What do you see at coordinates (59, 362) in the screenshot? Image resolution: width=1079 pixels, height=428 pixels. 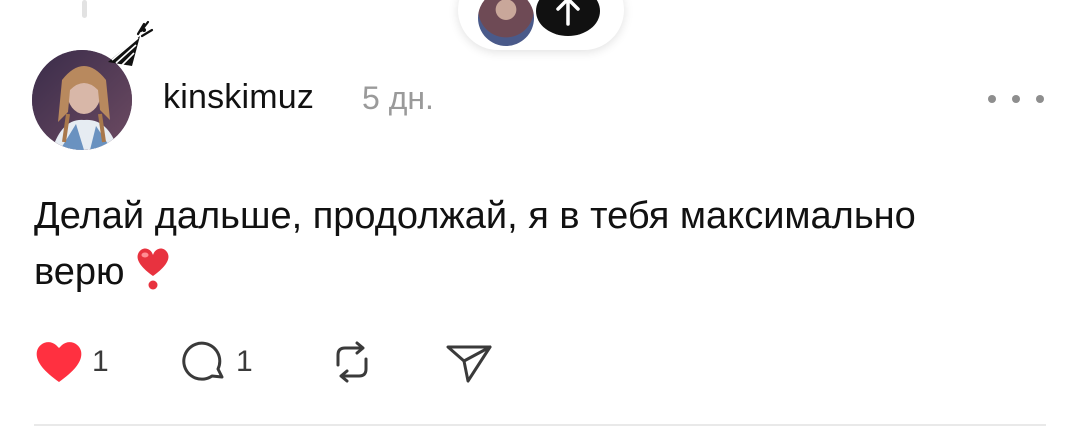 I see `heart-icon` at bounding box center [59, 362].